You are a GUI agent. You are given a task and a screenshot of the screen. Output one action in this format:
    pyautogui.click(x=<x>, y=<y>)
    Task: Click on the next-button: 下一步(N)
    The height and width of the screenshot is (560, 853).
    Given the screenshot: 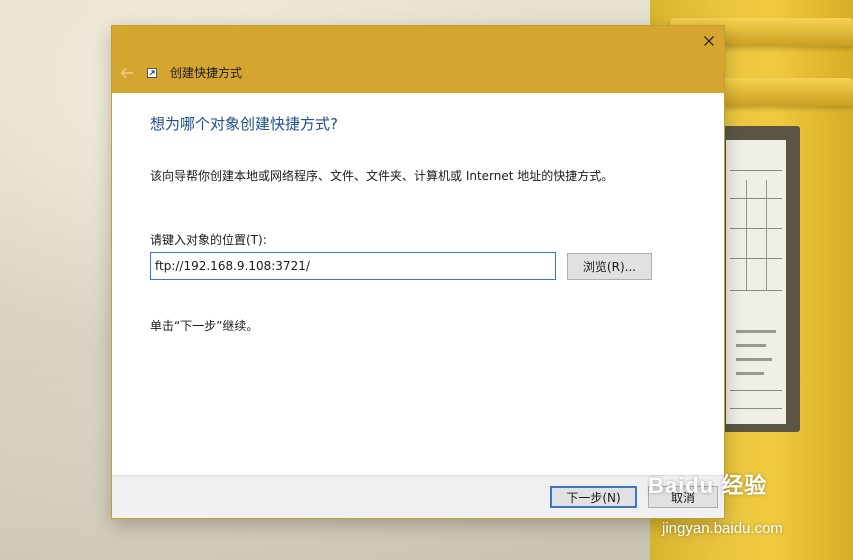 What is the action you would take?
    pyautogui.click(x=593, y=497)
    